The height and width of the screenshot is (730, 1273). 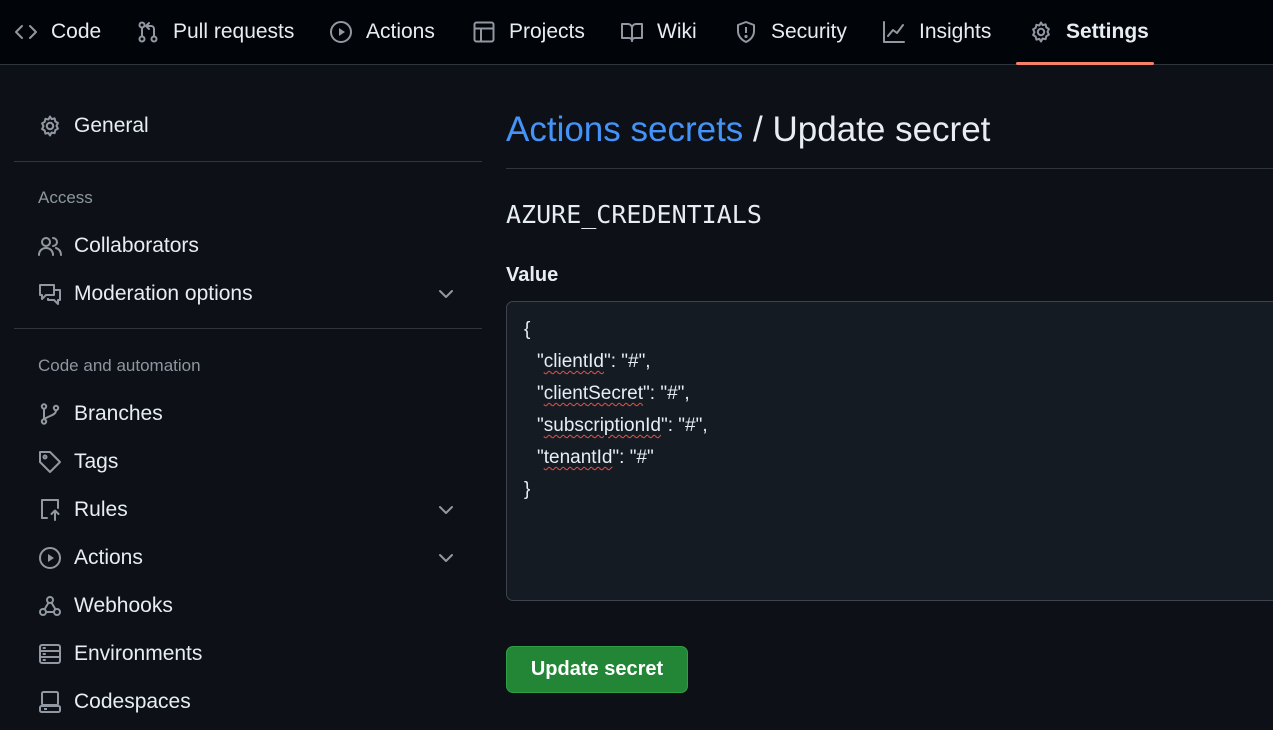 I want to click on tab-projects: Projects, so click(x=528, y=32).